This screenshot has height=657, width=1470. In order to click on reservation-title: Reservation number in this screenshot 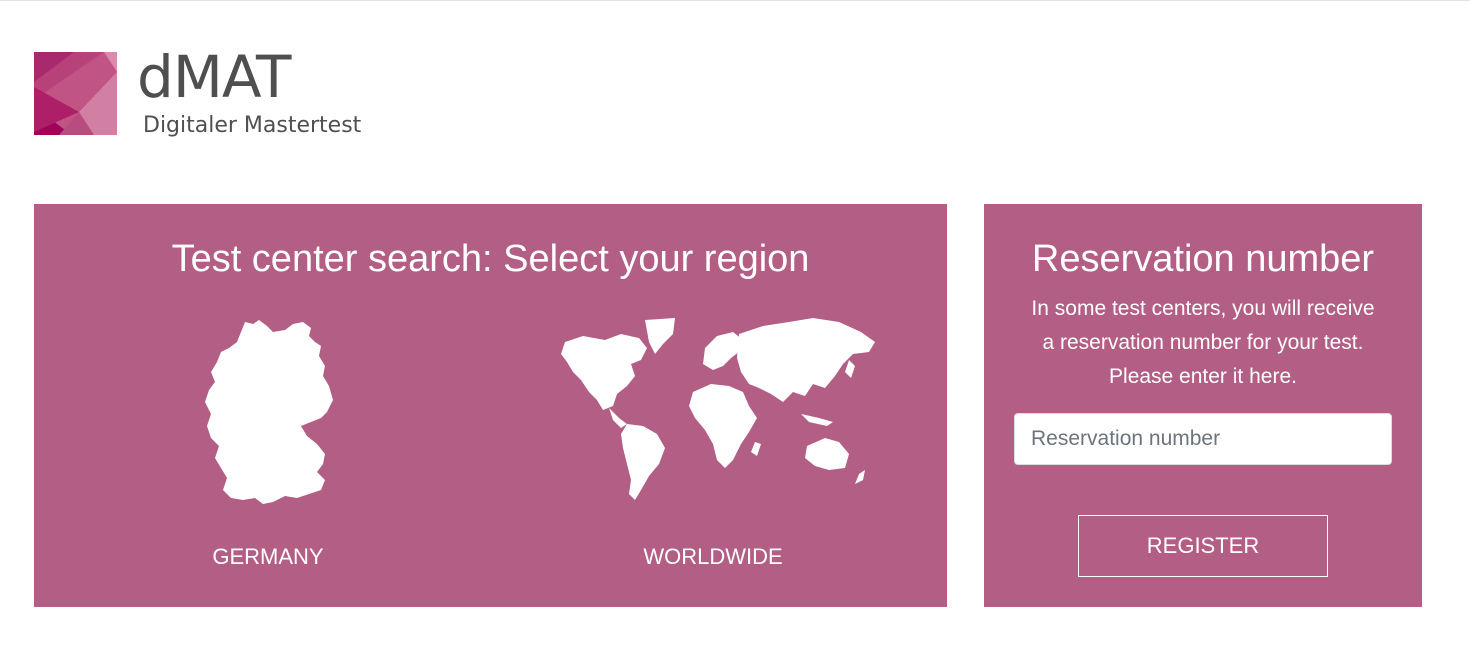, I will do `click(1203, 259)`.